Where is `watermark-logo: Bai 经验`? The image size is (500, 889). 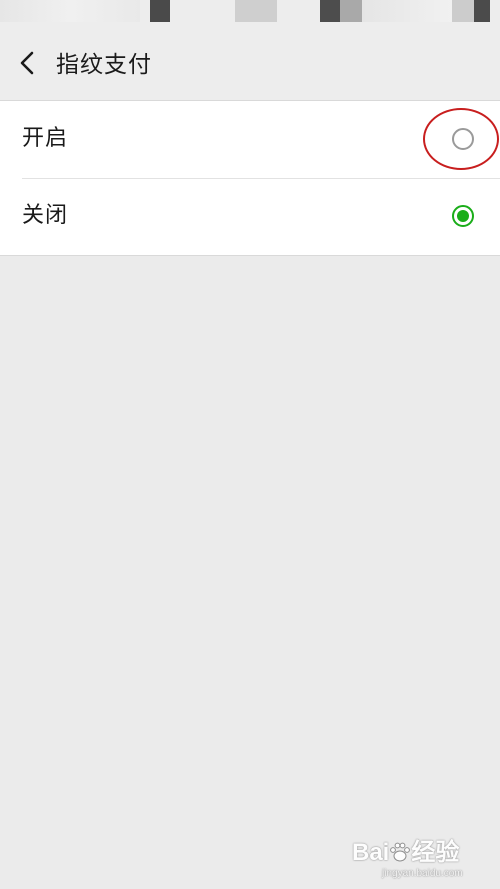
watermark-logo: Bai 经验 is located at coordinates (405, 853).